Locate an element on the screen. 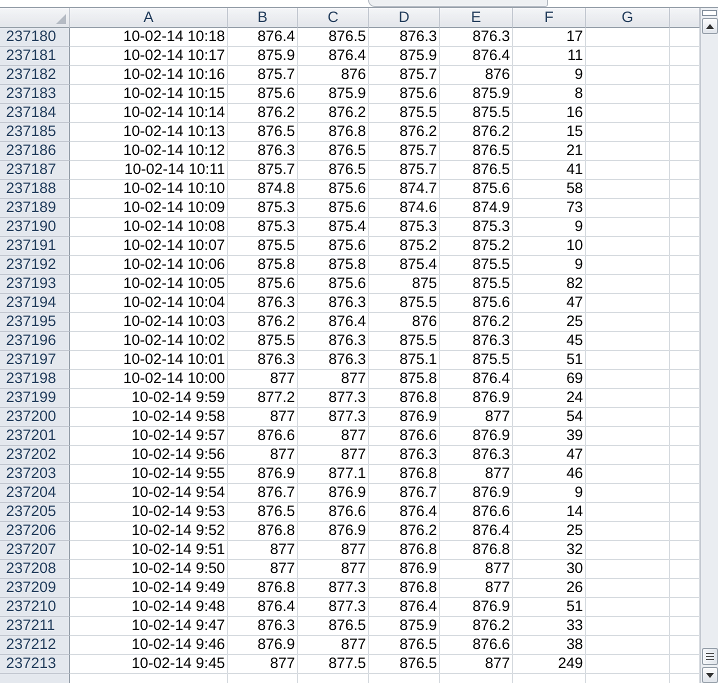  row-header: 237197 is located at coordinates (35, 360).